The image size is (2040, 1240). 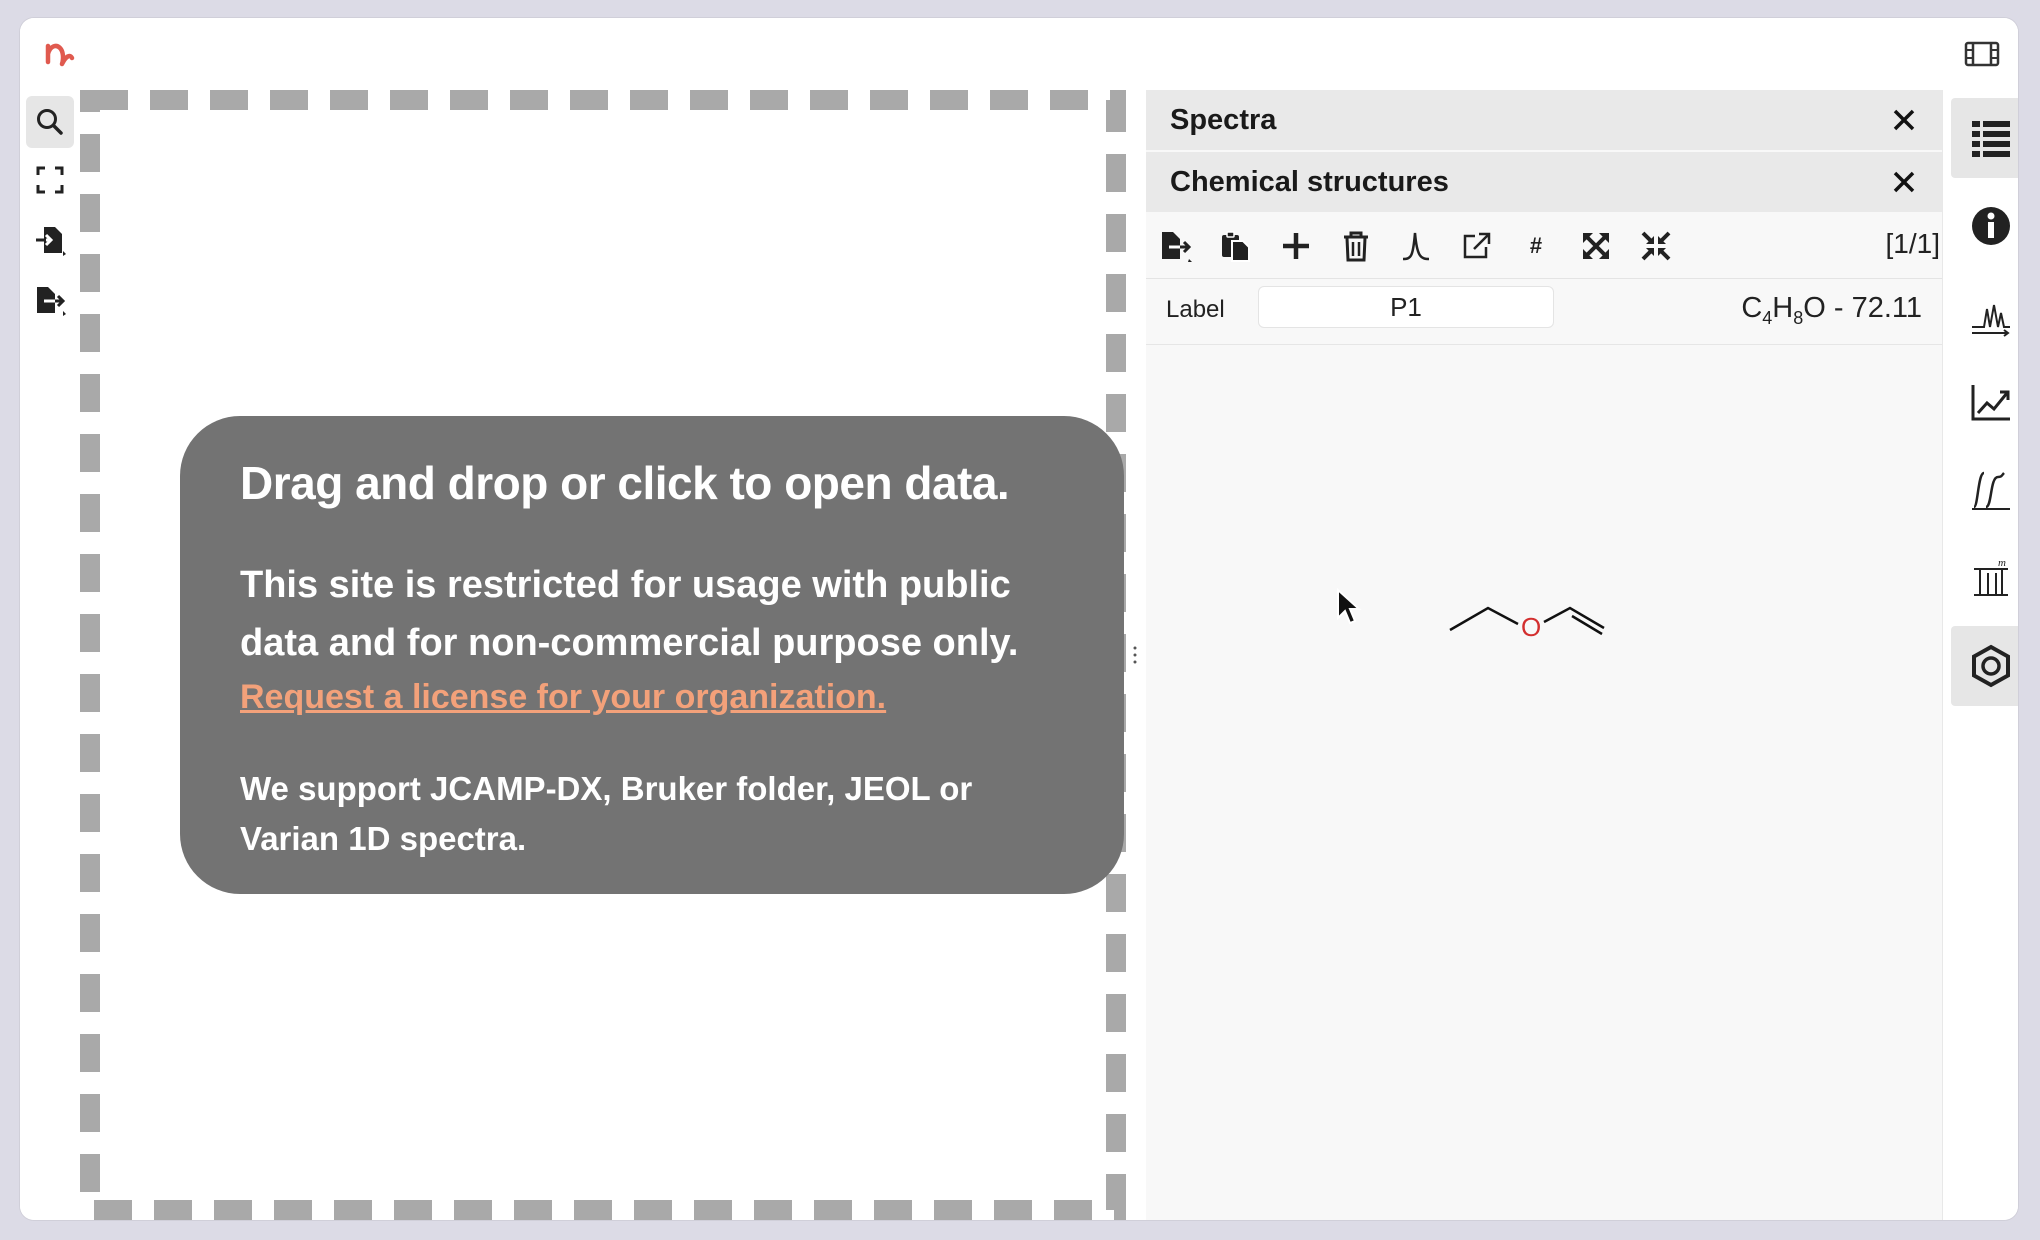 I want to click on search-icon, so click(x=50, y=122).